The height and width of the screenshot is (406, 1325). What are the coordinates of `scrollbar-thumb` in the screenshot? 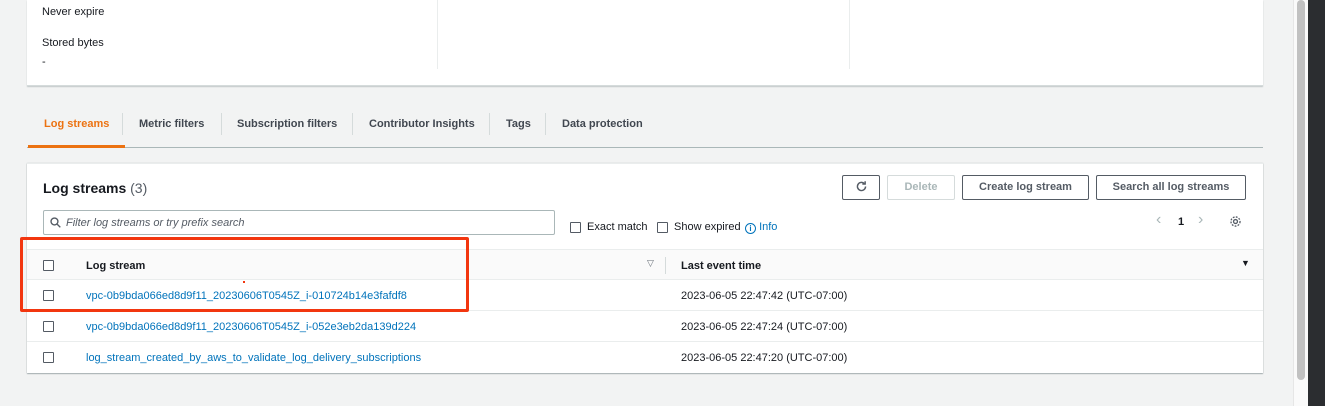 It's located at (1301, 190).